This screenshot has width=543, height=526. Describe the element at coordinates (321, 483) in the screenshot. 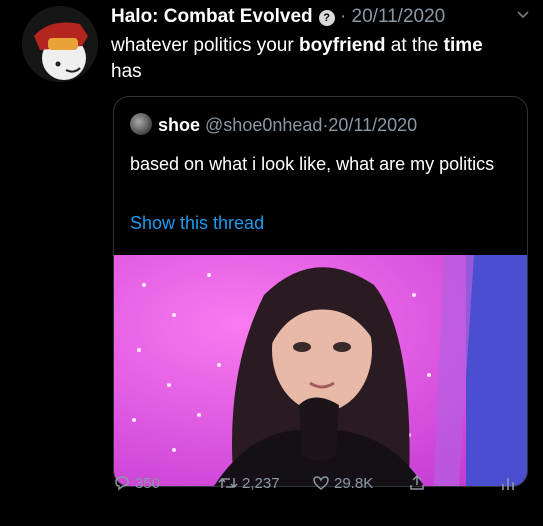

I see `like-icon` at that location.